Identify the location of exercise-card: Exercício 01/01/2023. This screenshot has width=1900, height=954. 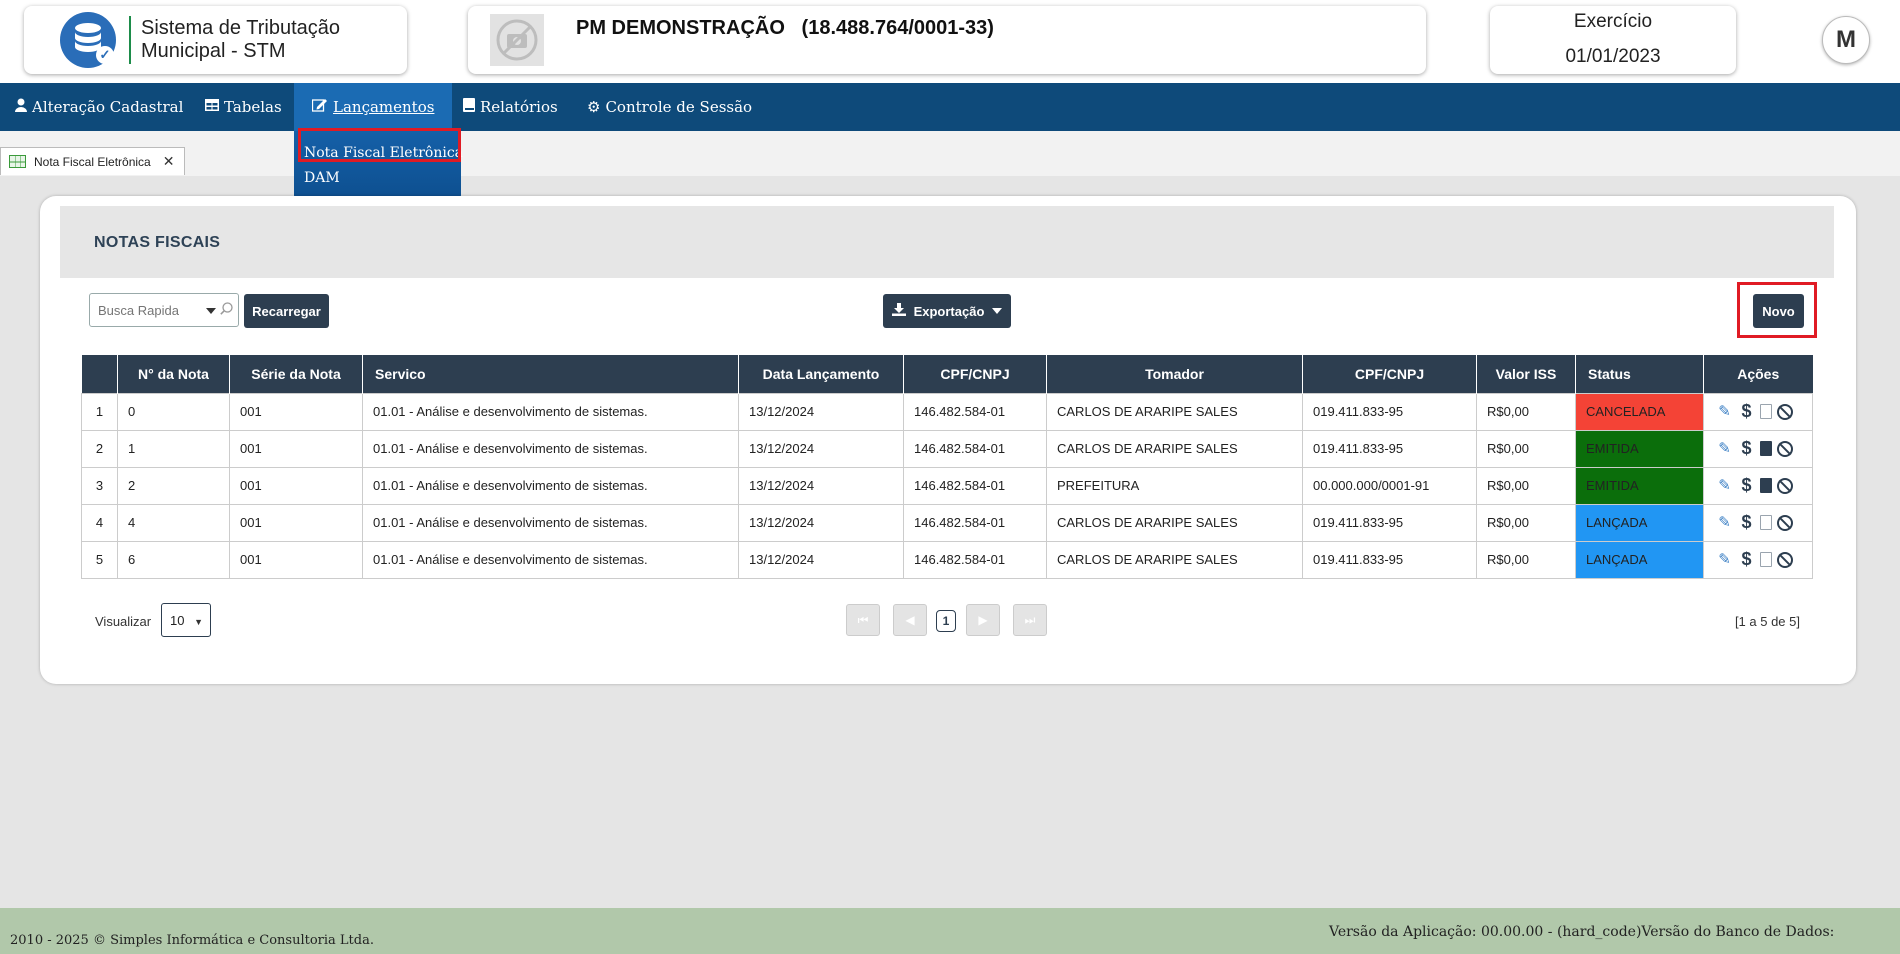
(1613, 40).